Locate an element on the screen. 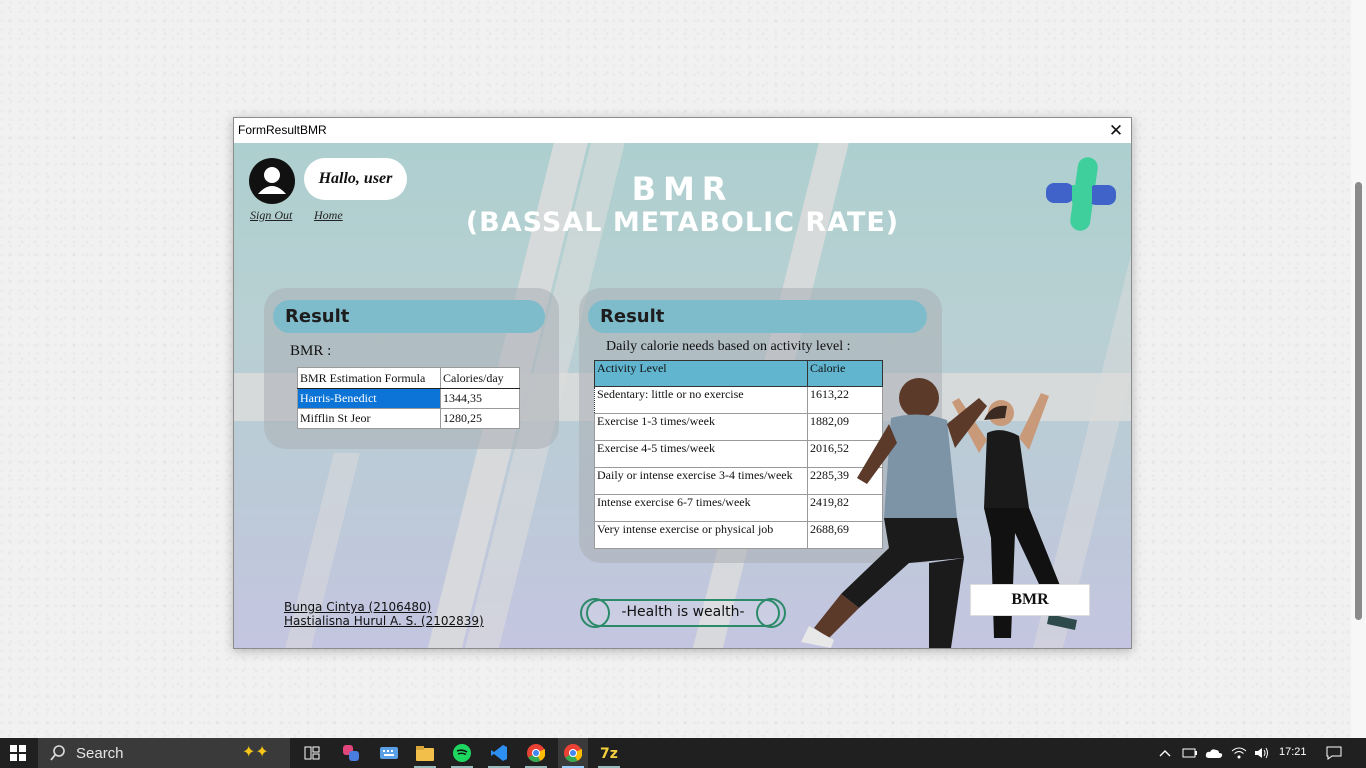 This screenshot has height=768, width=1366. taskbar-search-box: Search ✦✦ is located at coordinates (164, 753).